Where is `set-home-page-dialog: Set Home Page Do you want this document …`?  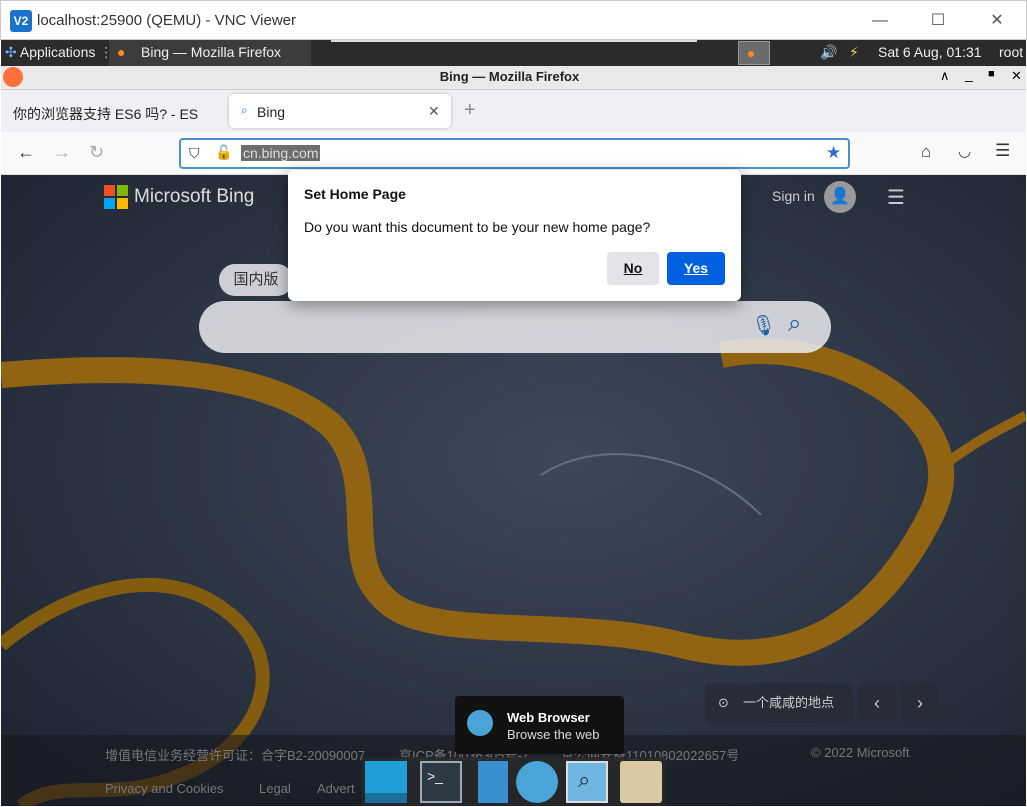
set-home-page-dialog: Set Home Page Do you want this document … is located at coordinates (514, 235).